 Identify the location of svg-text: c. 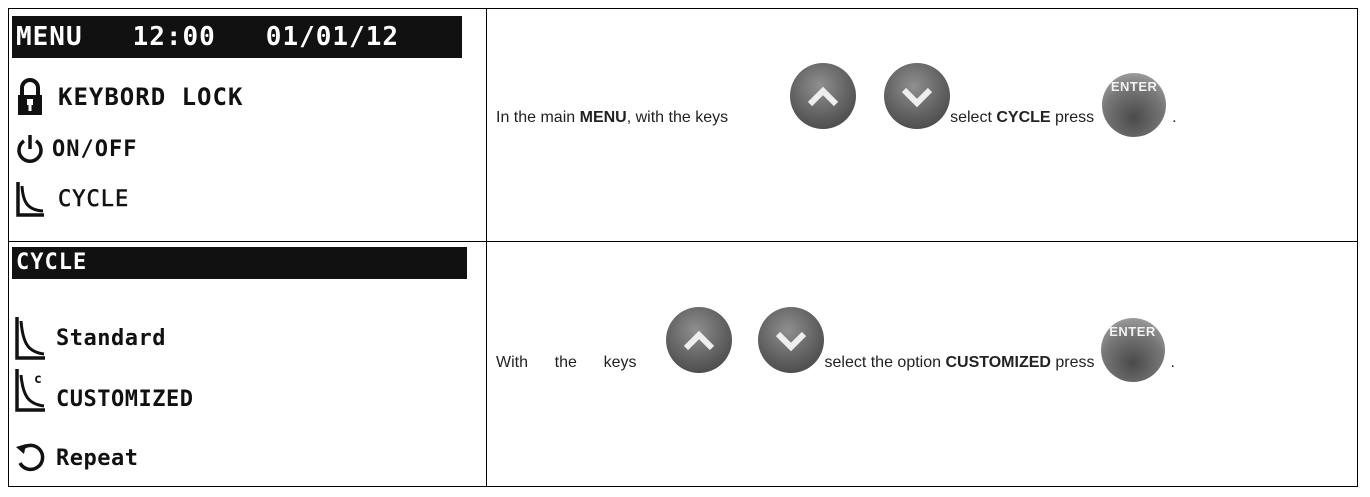
(38, 379).